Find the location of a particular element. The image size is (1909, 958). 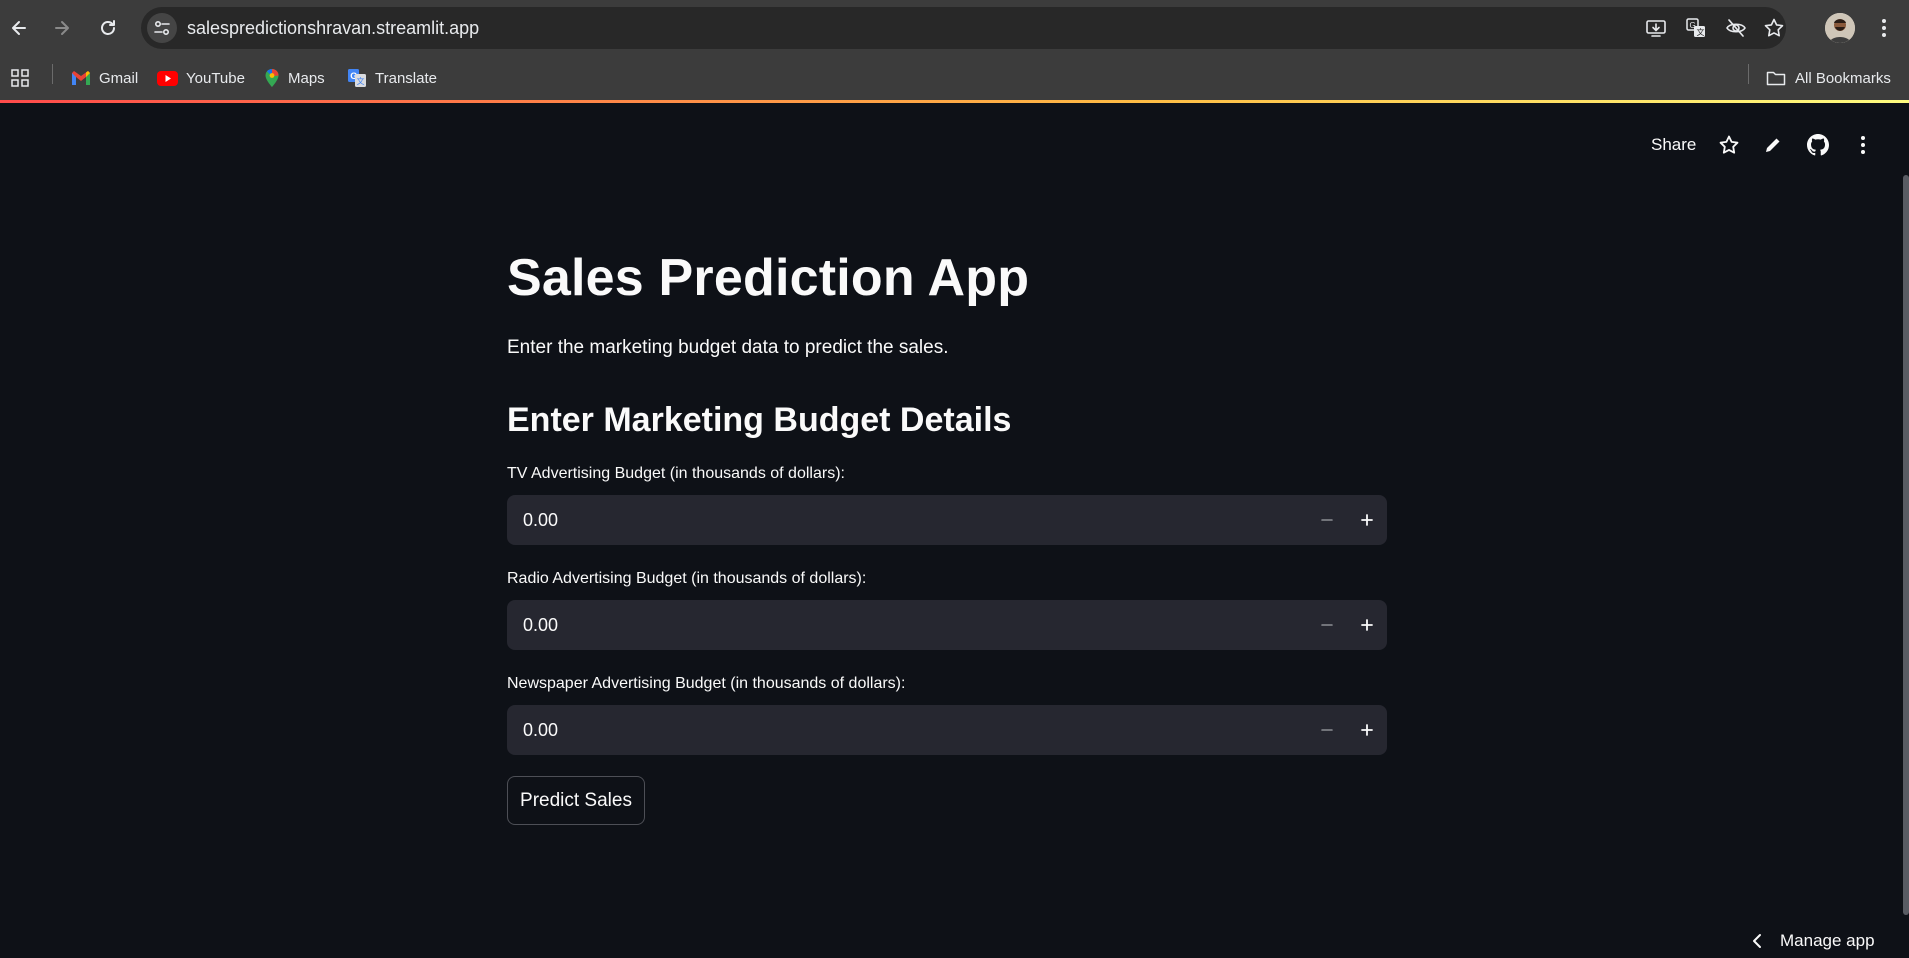

bookmark-youtube: YouTube is located at coordinates (201, 78).